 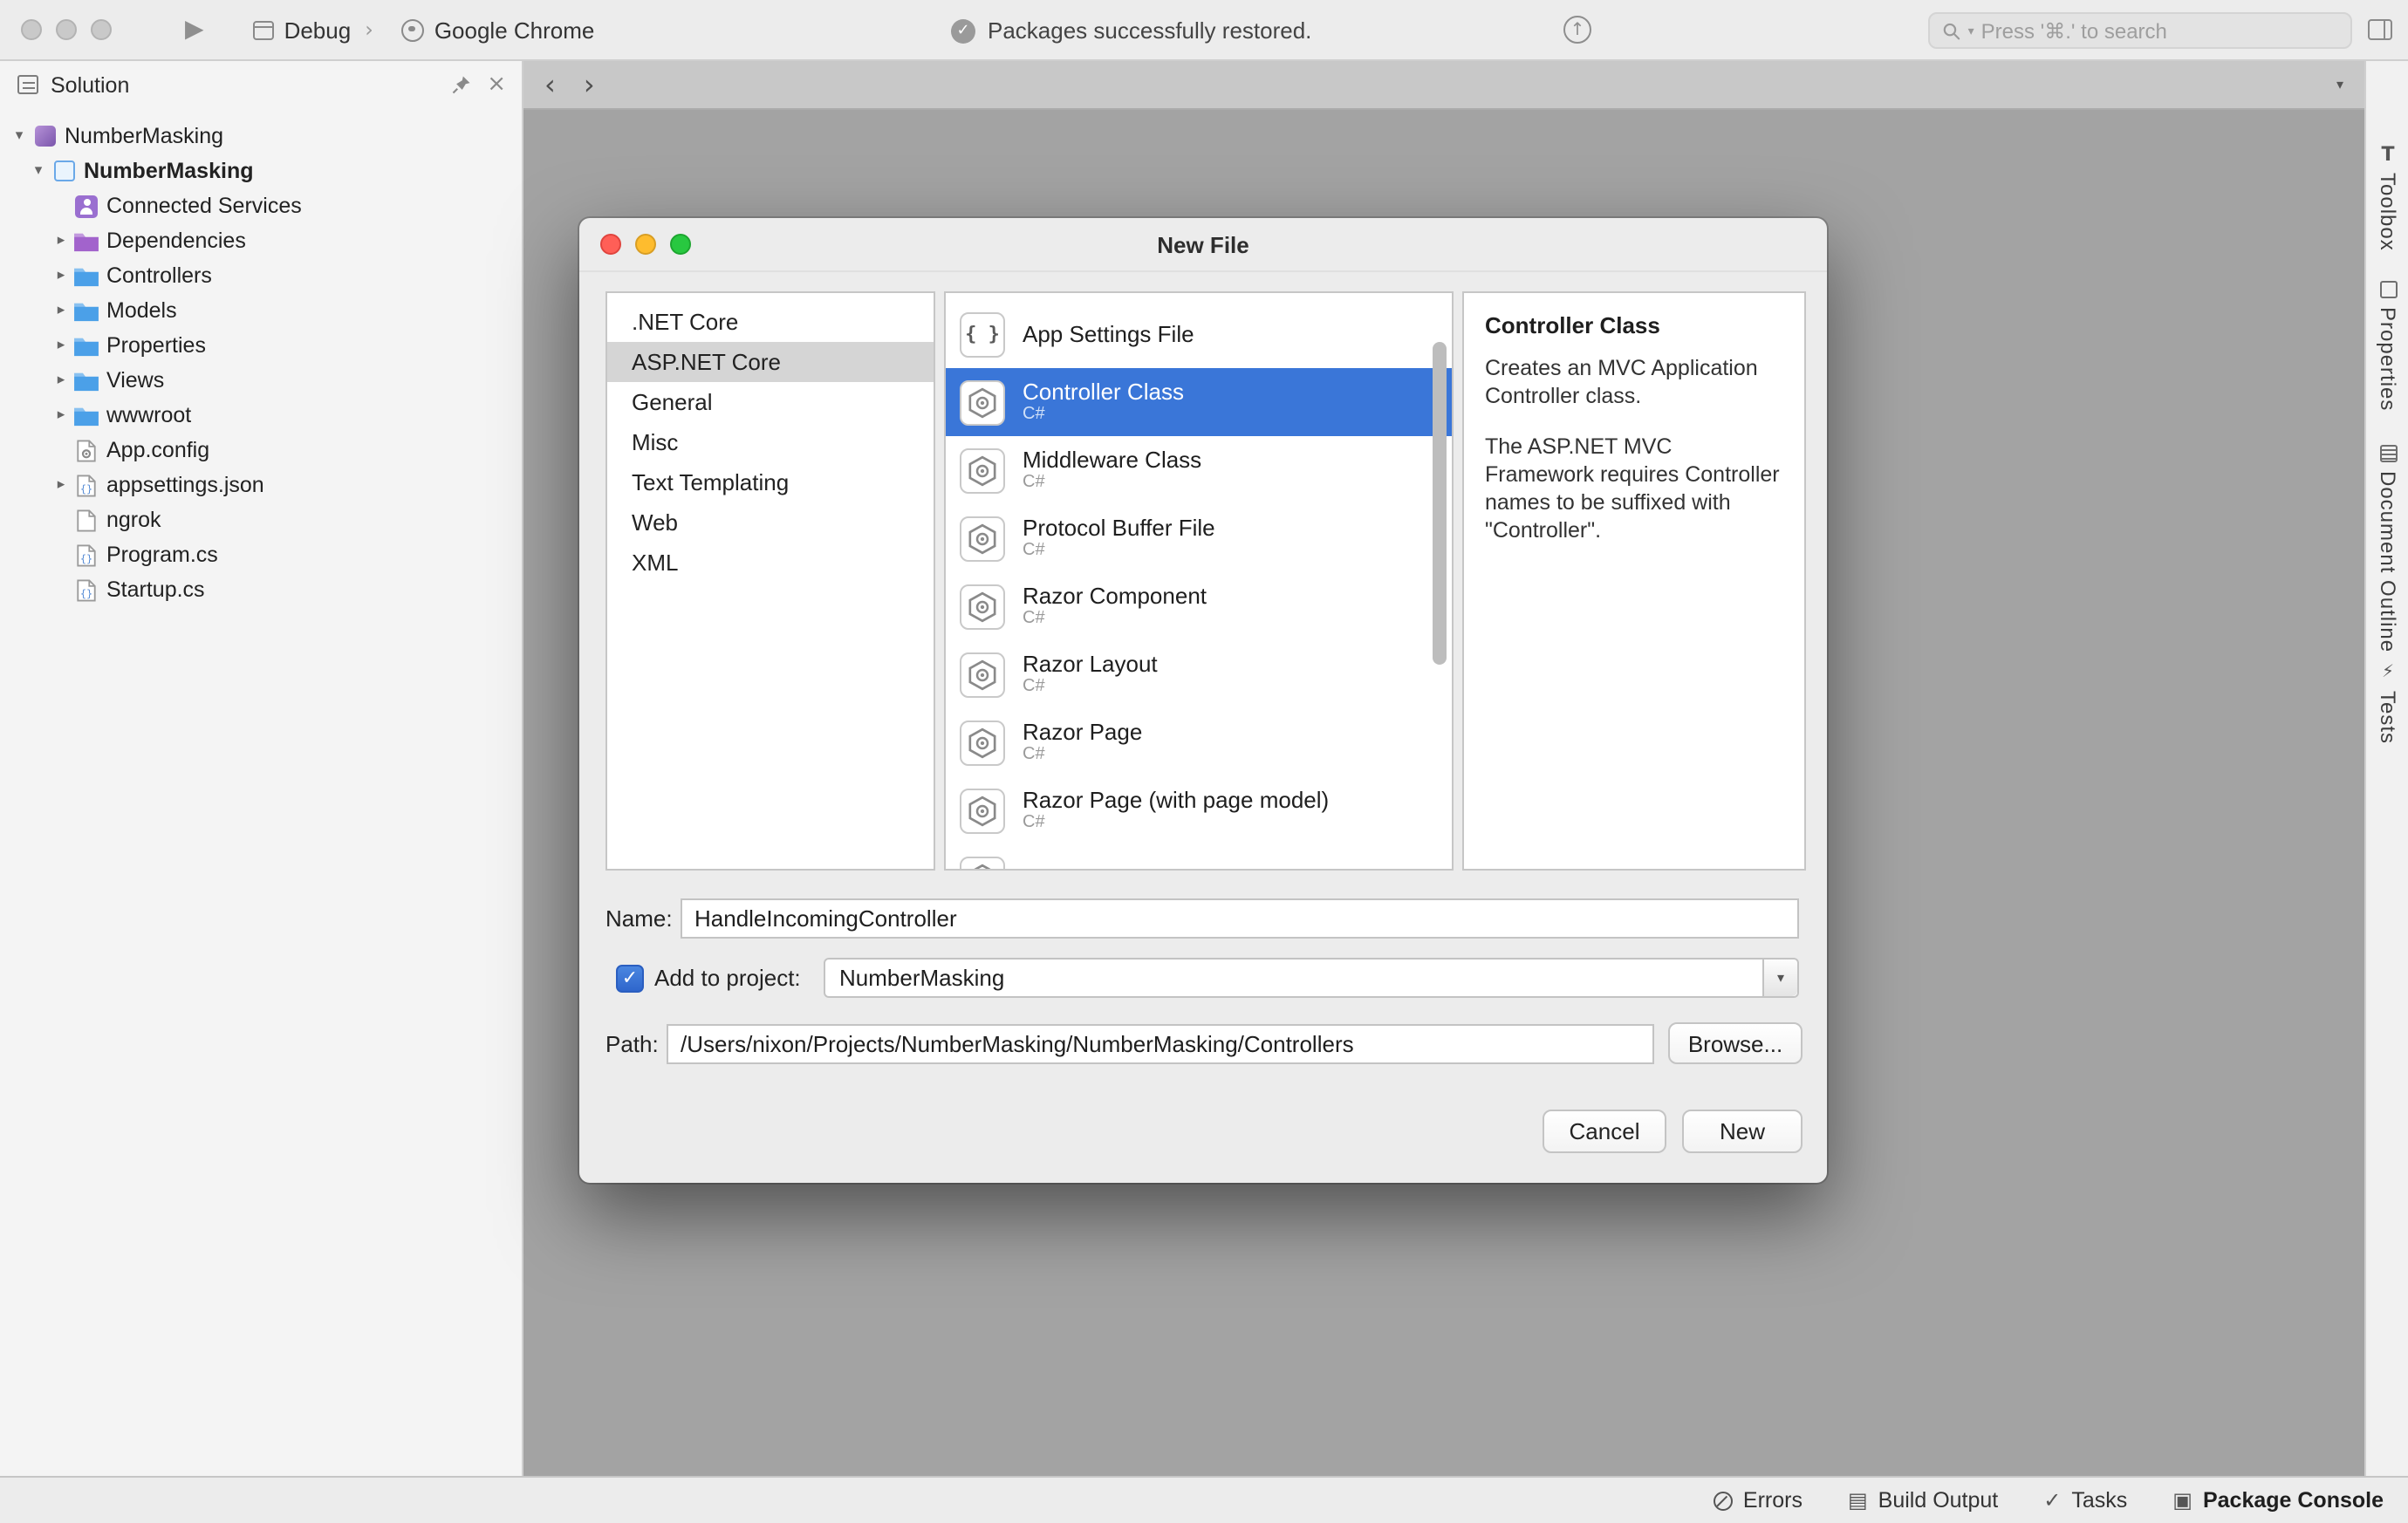 I want to click on run-target-label: Google Chrome, so click(x=515, y=30).